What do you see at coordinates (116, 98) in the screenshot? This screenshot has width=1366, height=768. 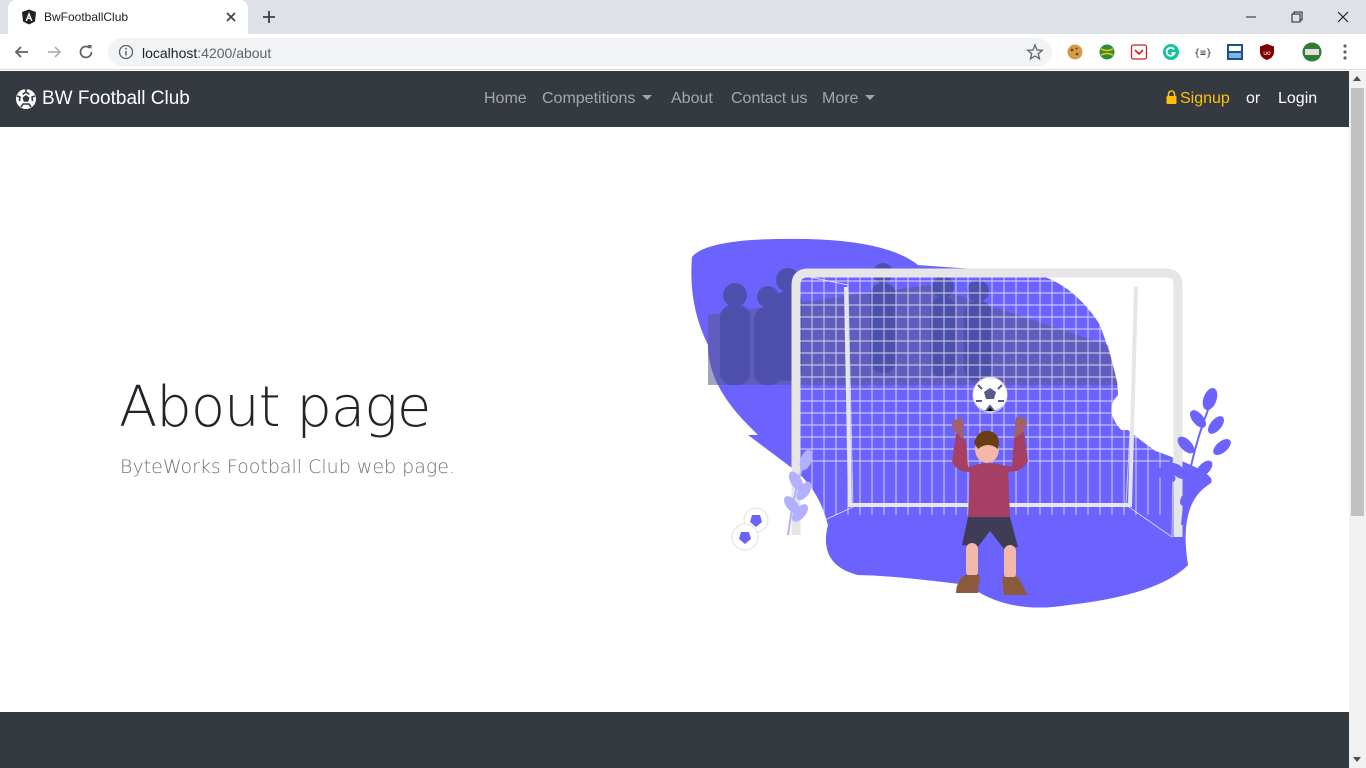 I see `brand-title: BW Football Club` at bounding box center [116, 98].